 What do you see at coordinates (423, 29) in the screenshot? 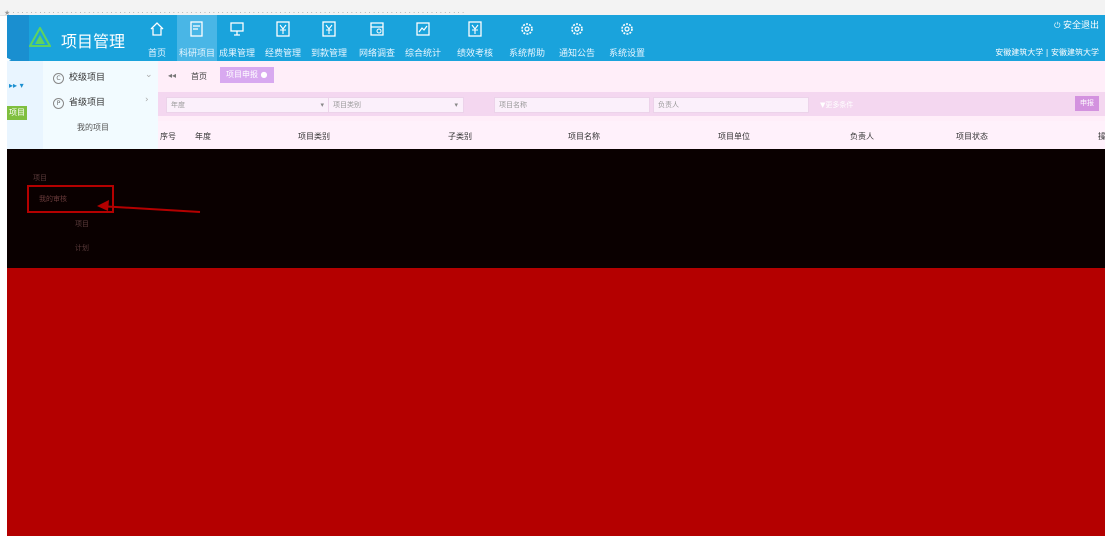
I see `chart-icon` at bounding box center [423, 29].